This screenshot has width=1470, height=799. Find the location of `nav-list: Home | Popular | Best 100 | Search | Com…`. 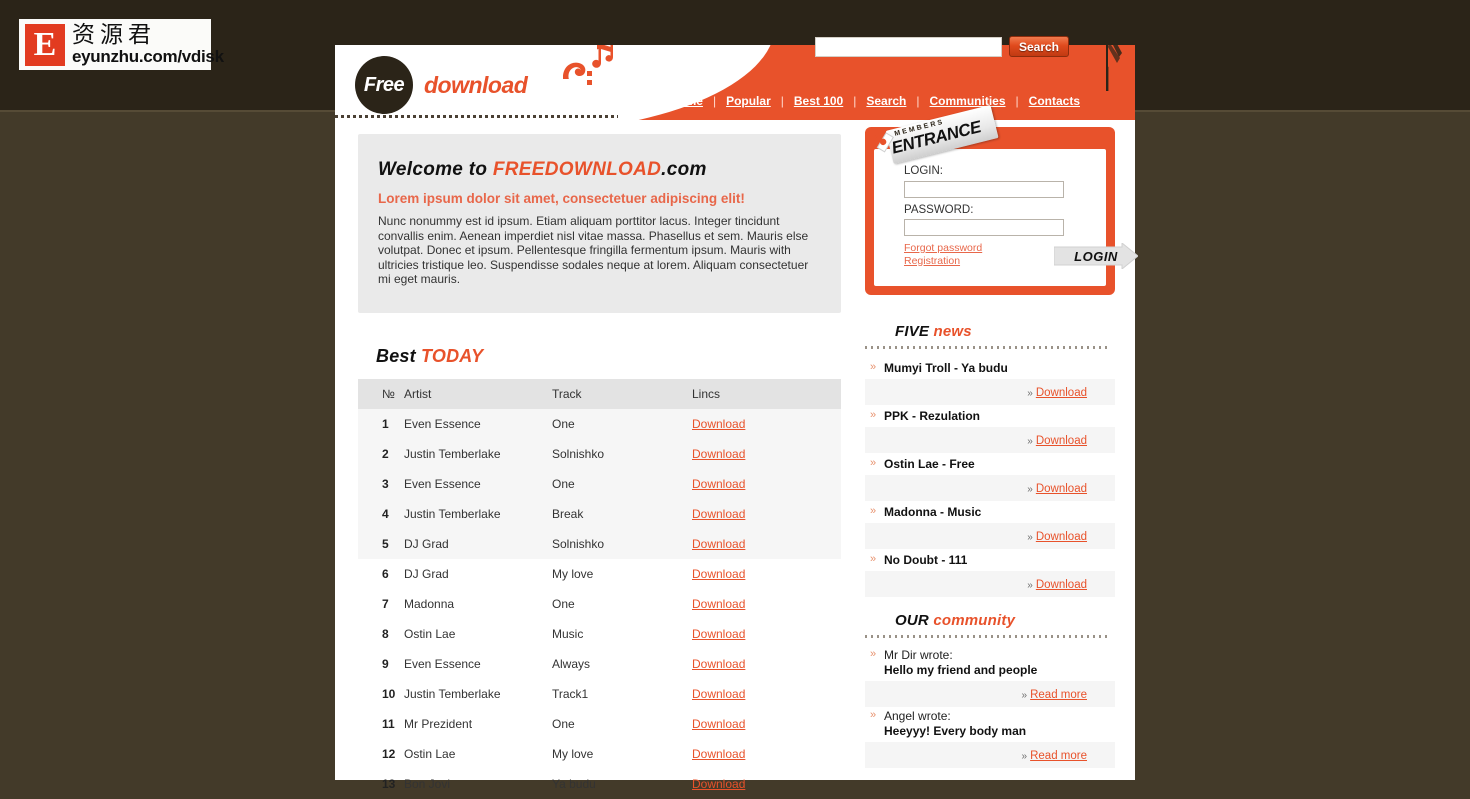

nav-list: Home | Popular | Best 100 | Search | Com… is located at coordinates (875, 101).